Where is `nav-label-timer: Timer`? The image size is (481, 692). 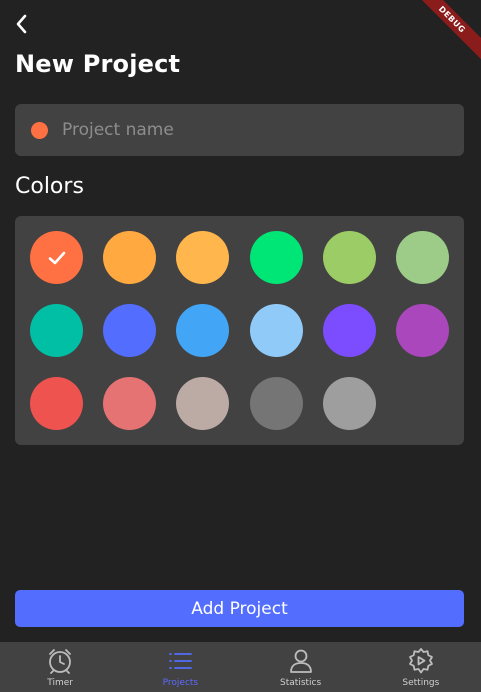
nav-label-timer: Timer is located at coordinates (60, 683).